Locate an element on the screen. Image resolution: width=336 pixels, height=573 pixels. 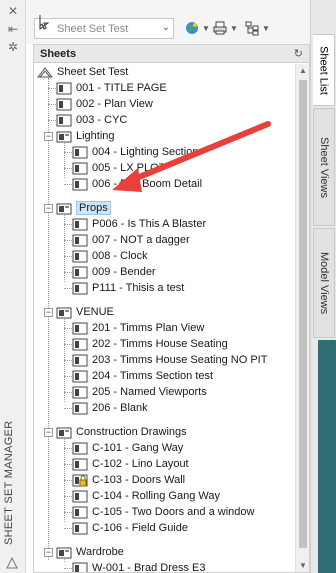
sheet-item: 008 - Clock is located at coordinates (110, 256).